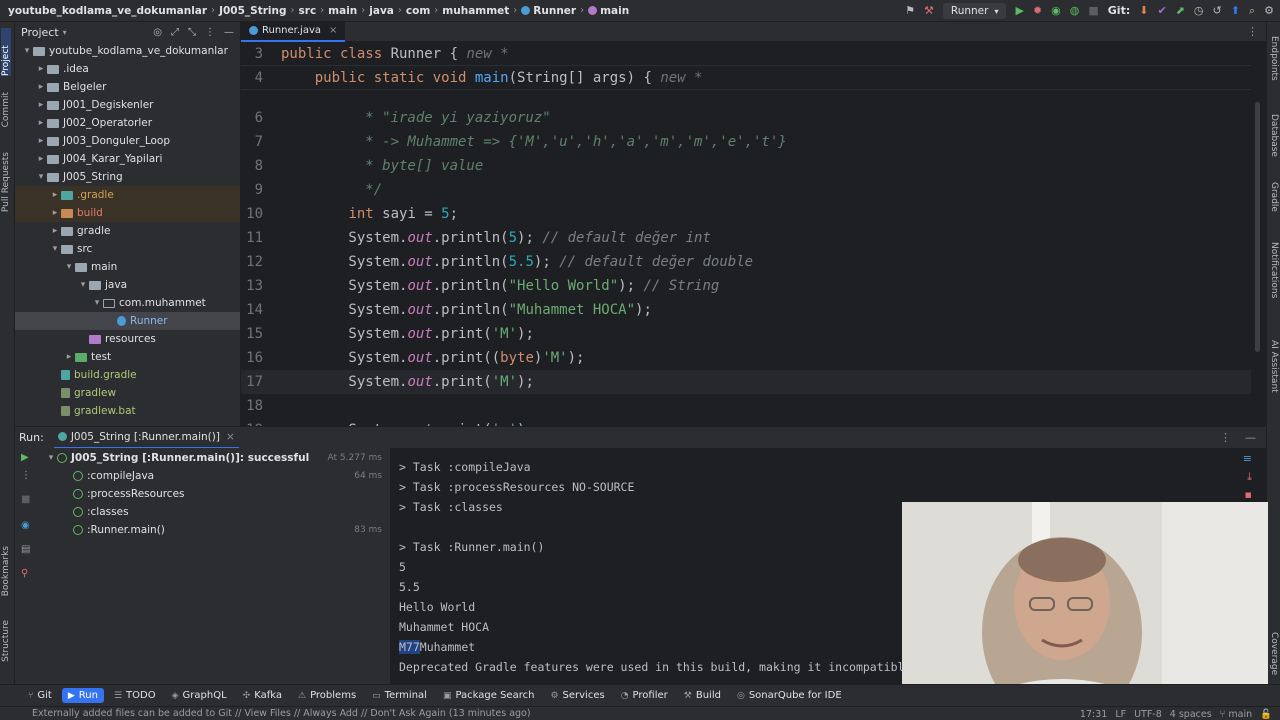  What do you see at coordinates (1274, 58) in the screenshot?
I see `endpoints-stripe-button: Endpoints` at bounding box center [1274, 58].